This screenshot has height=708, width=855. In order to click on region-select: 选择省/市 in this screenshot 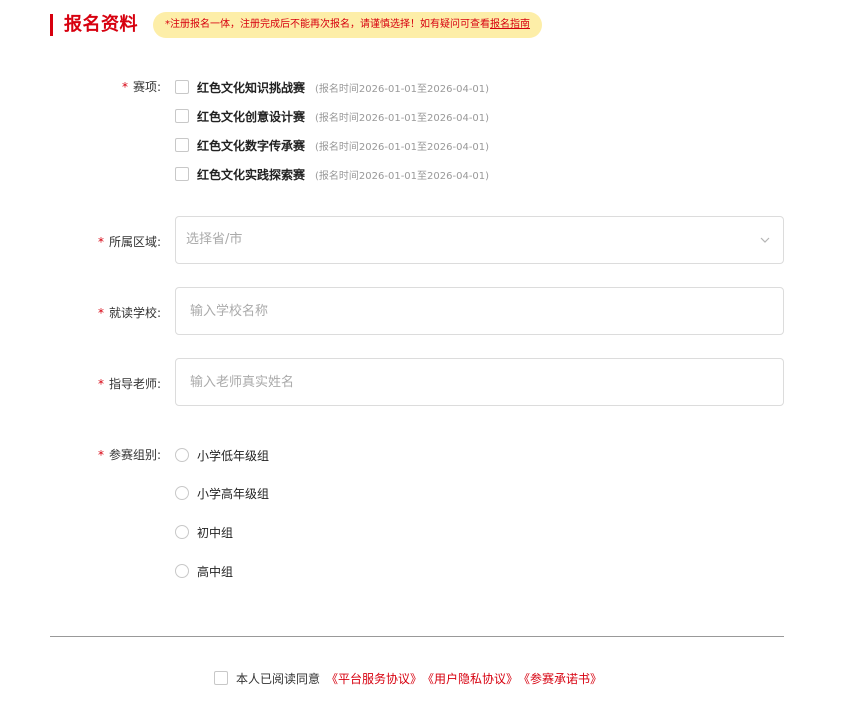, I will do `click(479, 240)`.